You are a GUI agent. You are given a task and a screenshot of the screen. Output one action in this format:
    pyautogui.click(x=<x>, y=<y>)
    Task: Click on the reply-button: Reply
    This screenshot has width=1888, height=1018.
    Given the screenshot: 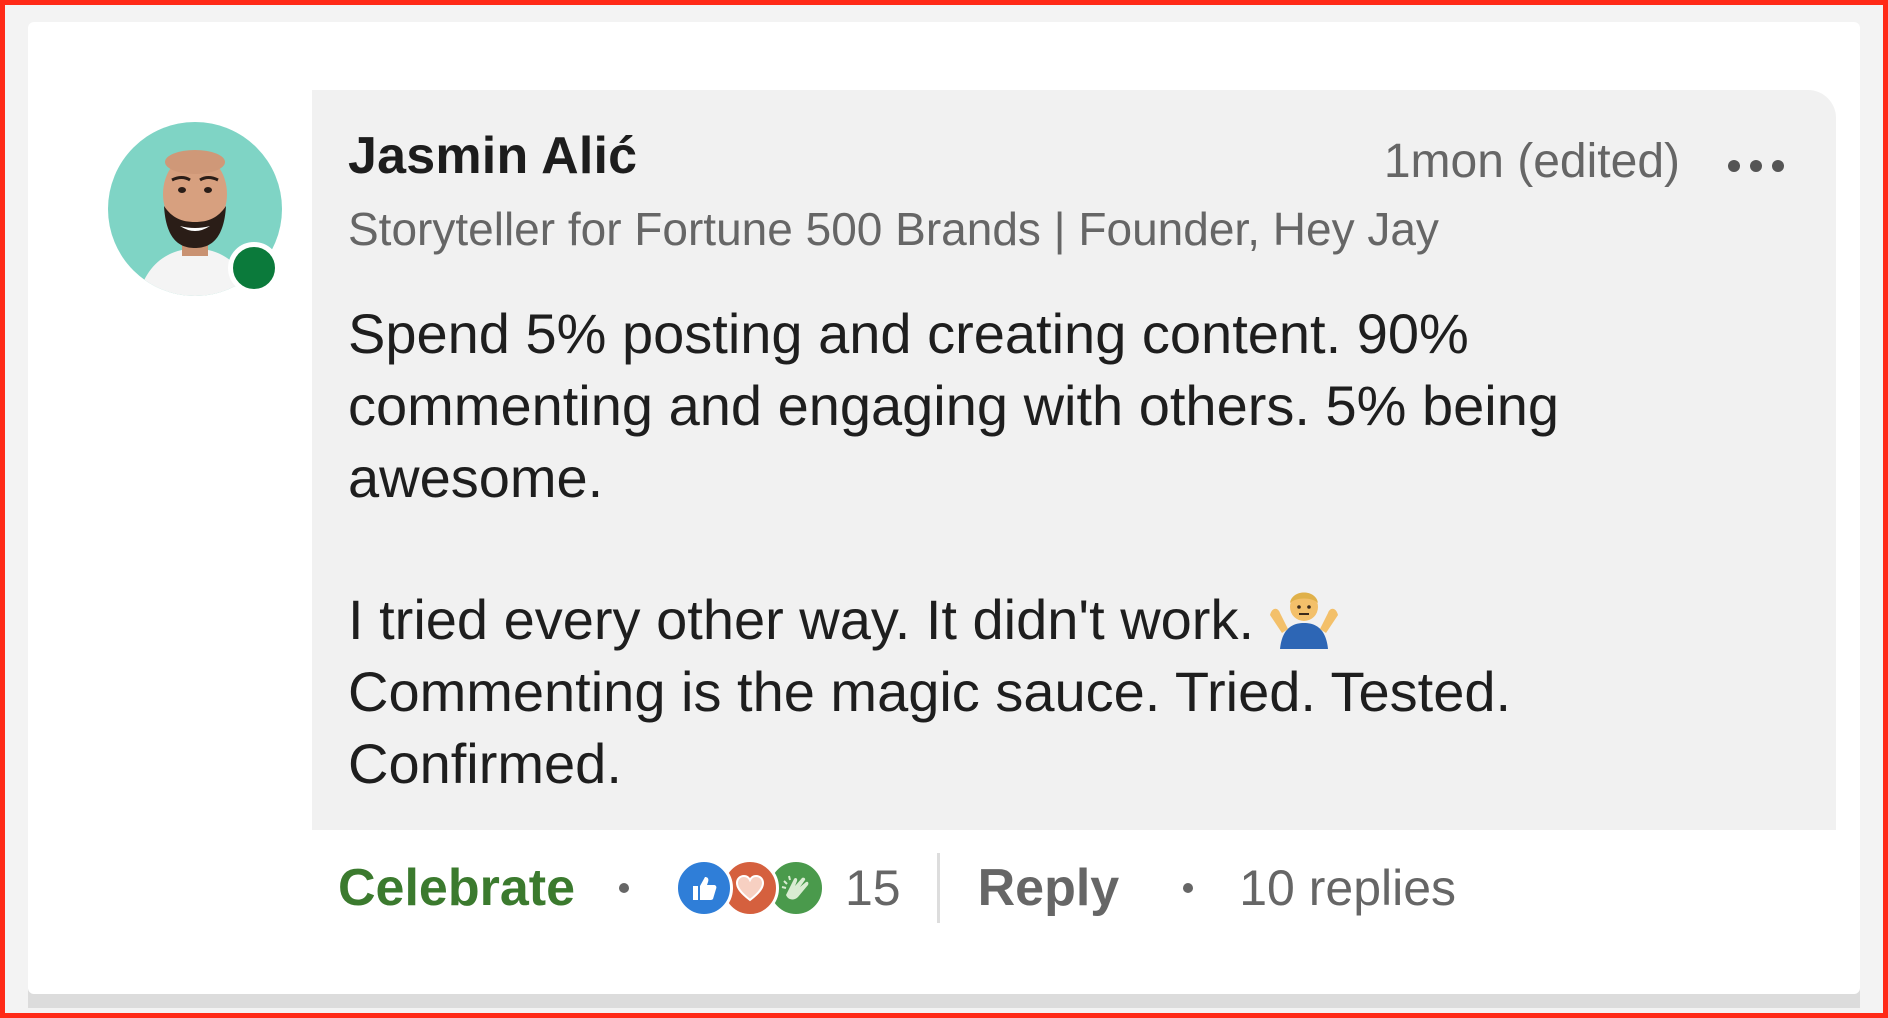 What is the action you would take?
    pyautogui.click(x=1049, y=888)
    